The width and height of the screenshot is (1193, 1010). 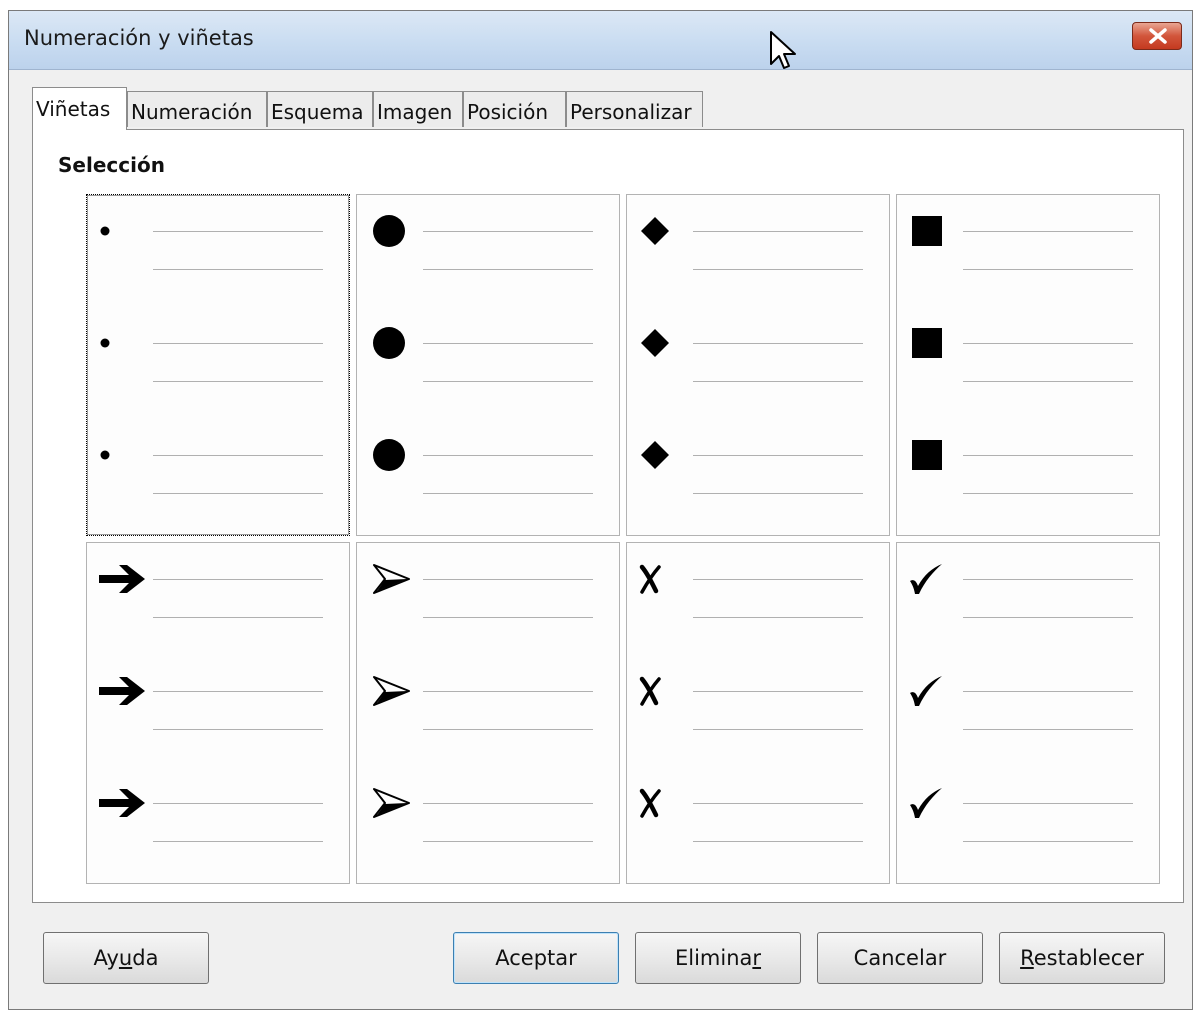 What do you see at coordinates (758, 365) in the screenshot?
I see `bullet-option-diamond` at bounding box center [758, 365].